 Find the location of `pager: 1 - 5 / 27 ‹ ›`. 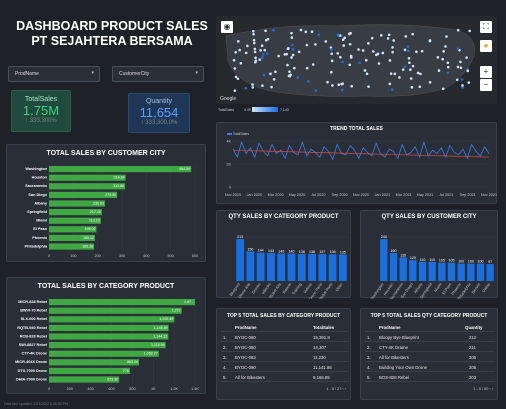

pager: 1 - 5 / 27 ‹ › is located at coordinates (336, 389).